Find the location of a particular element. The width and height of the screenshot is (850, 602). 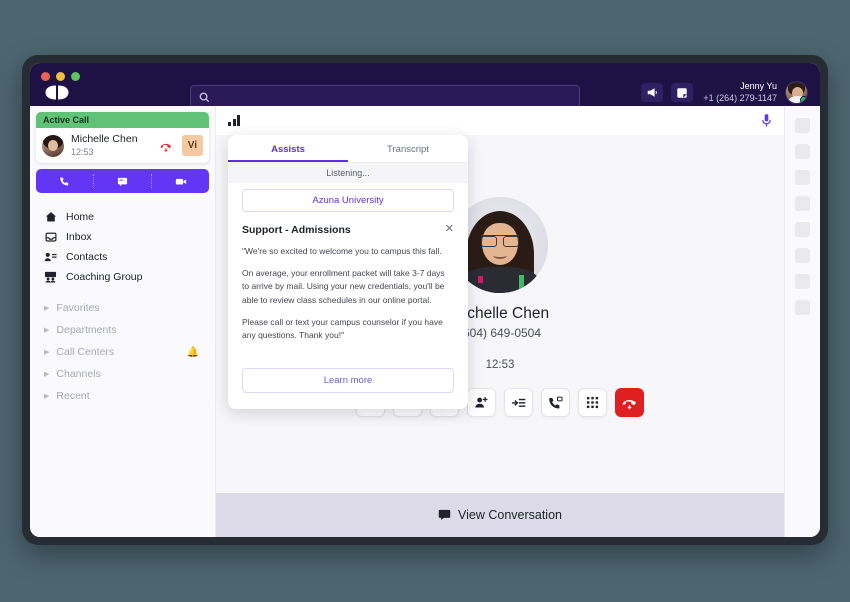

keypad-button is located at coordinates (592, 402).